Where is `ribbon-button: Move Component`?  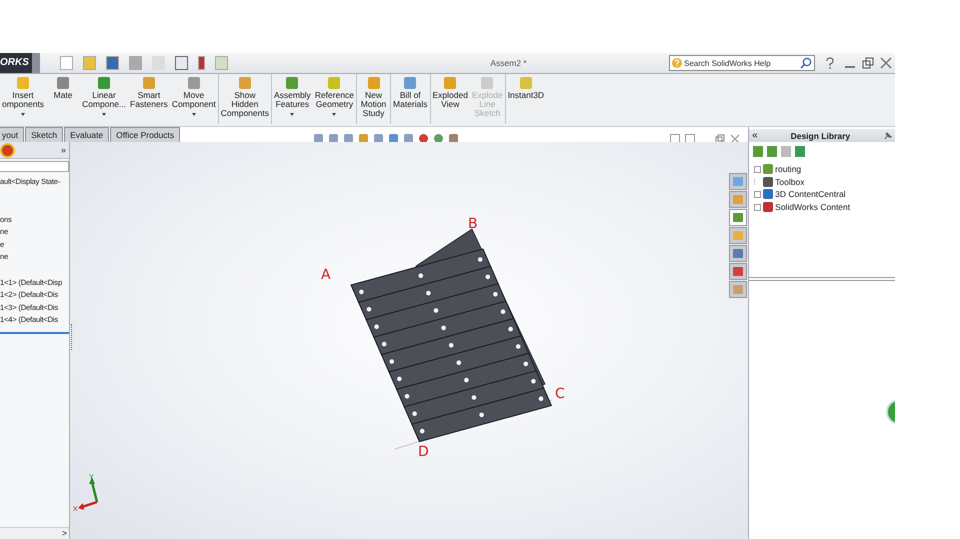 ribbon-button: Move Component is located at coordinates (194, 99).